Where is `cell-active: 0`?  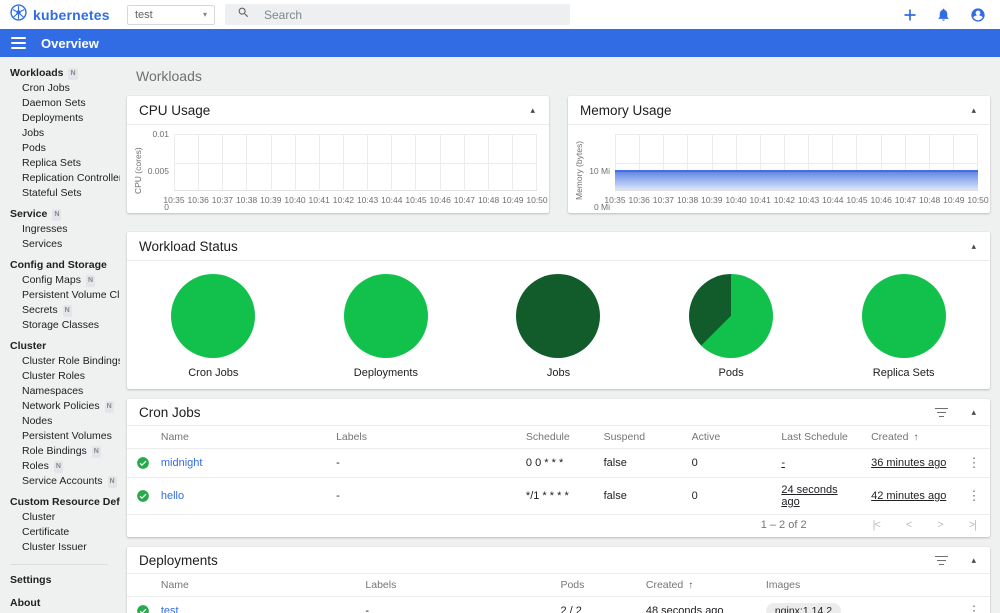 cell-active: 0 is located at coordinates (728, 463).